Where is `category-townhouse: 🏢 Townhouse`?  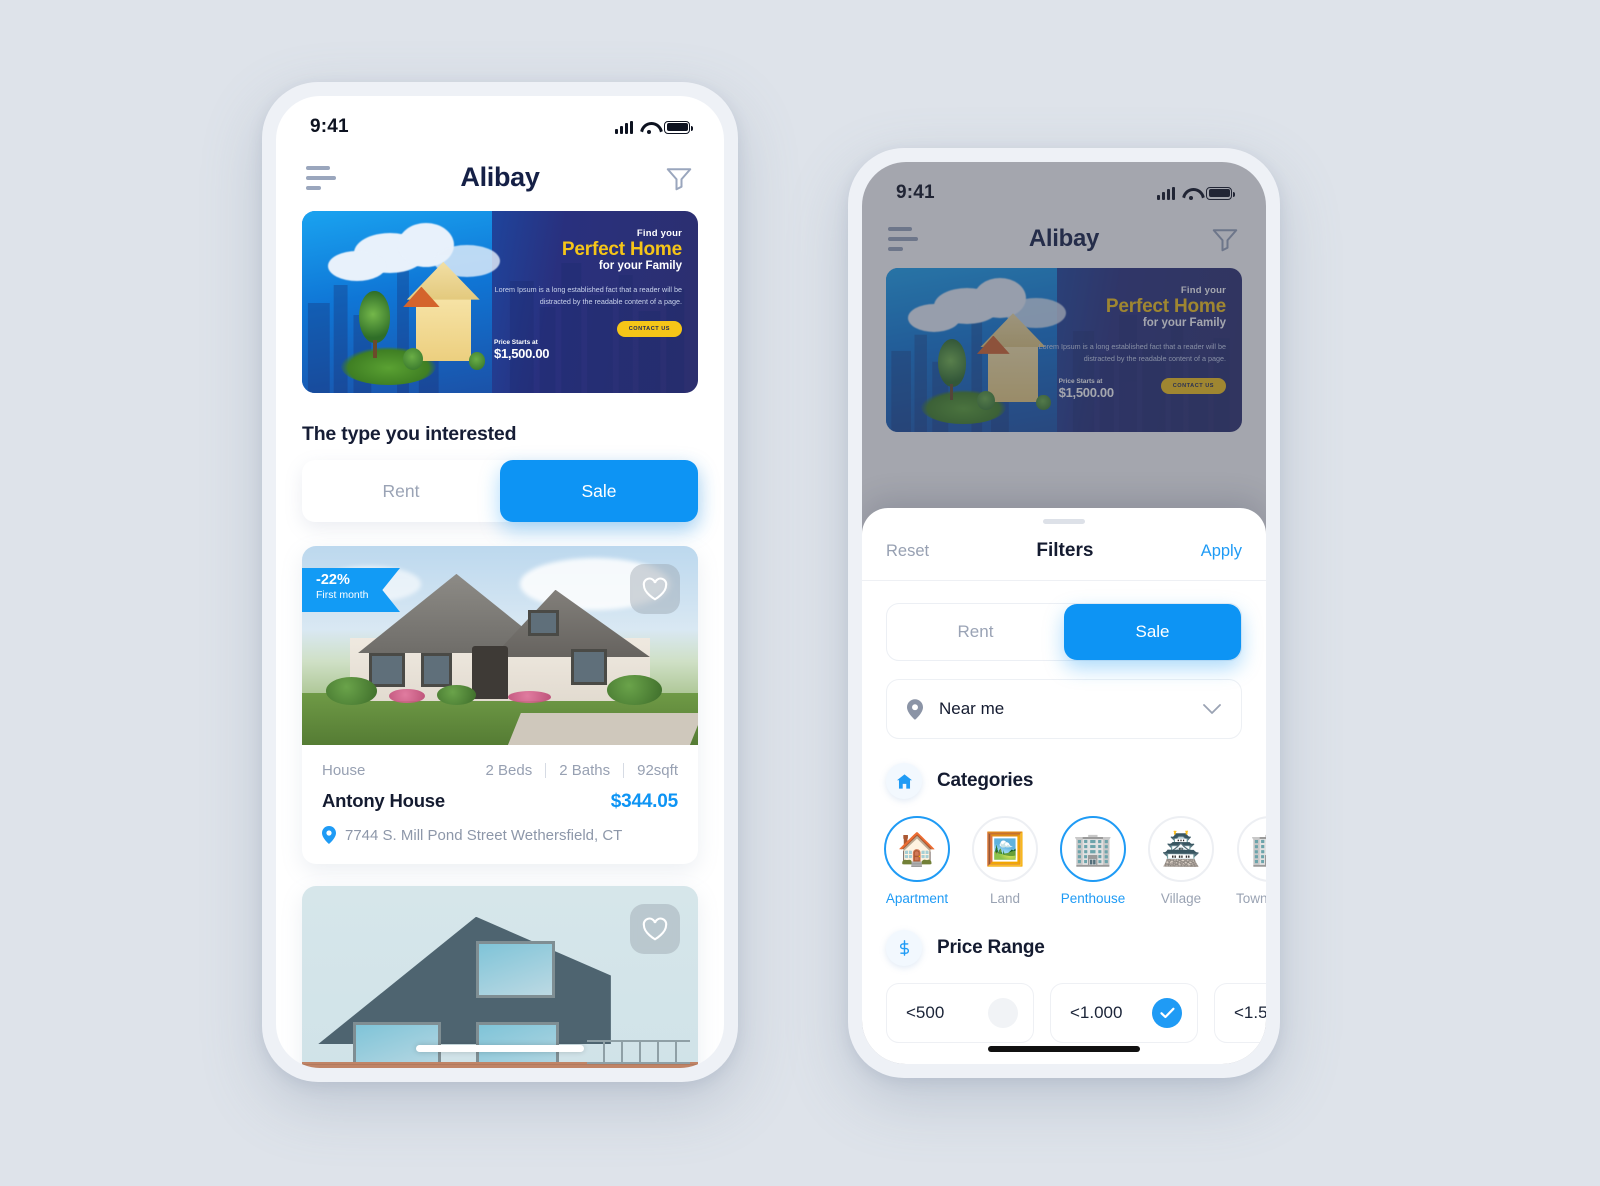
category-townhouse: 🏢 Townhouse is located at coordinates (1251, 861).